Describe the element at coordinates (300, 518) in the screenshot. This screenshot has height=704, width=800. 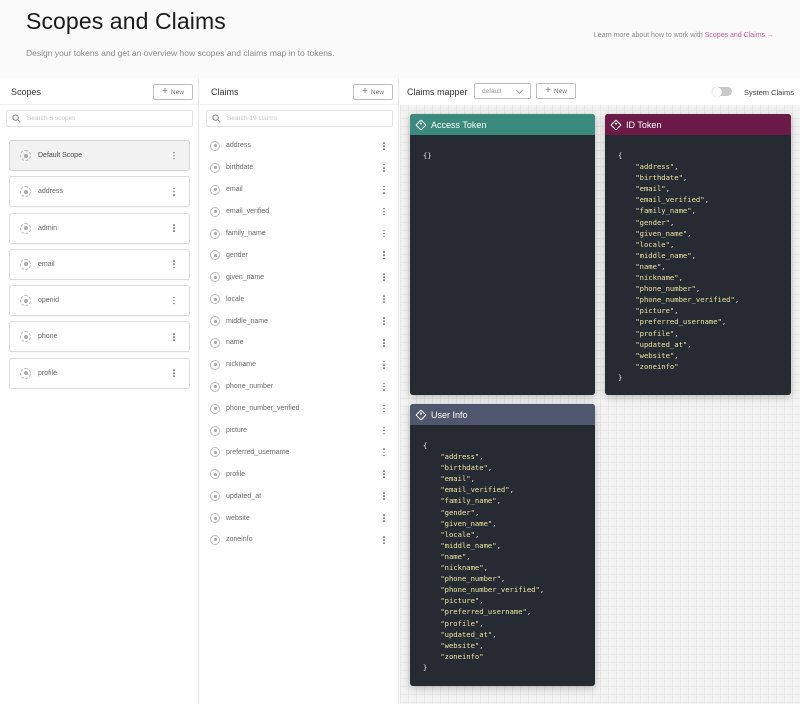
I see `claim-item: website` at that location.